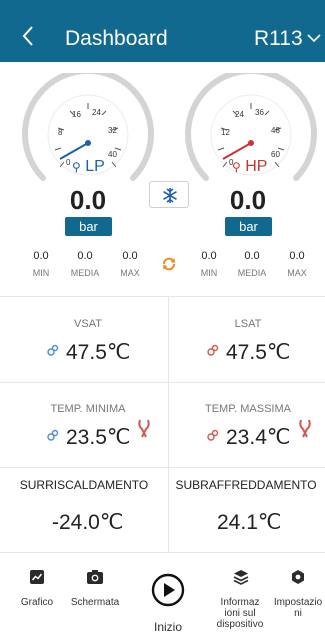 The width and height of the screenshot is (325, 643). What do you see at coordinates (258, 352) in the screenshot?
I see `lsat-value: 47.5℃` at bounding box center [258, 352].